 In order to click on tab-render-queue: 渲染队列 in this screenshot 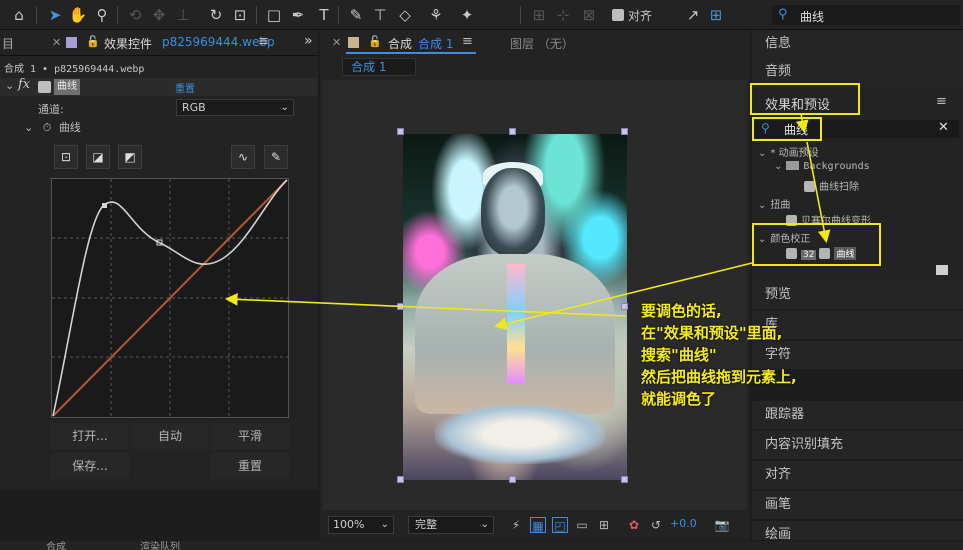, I will do `click(160, 545)`.